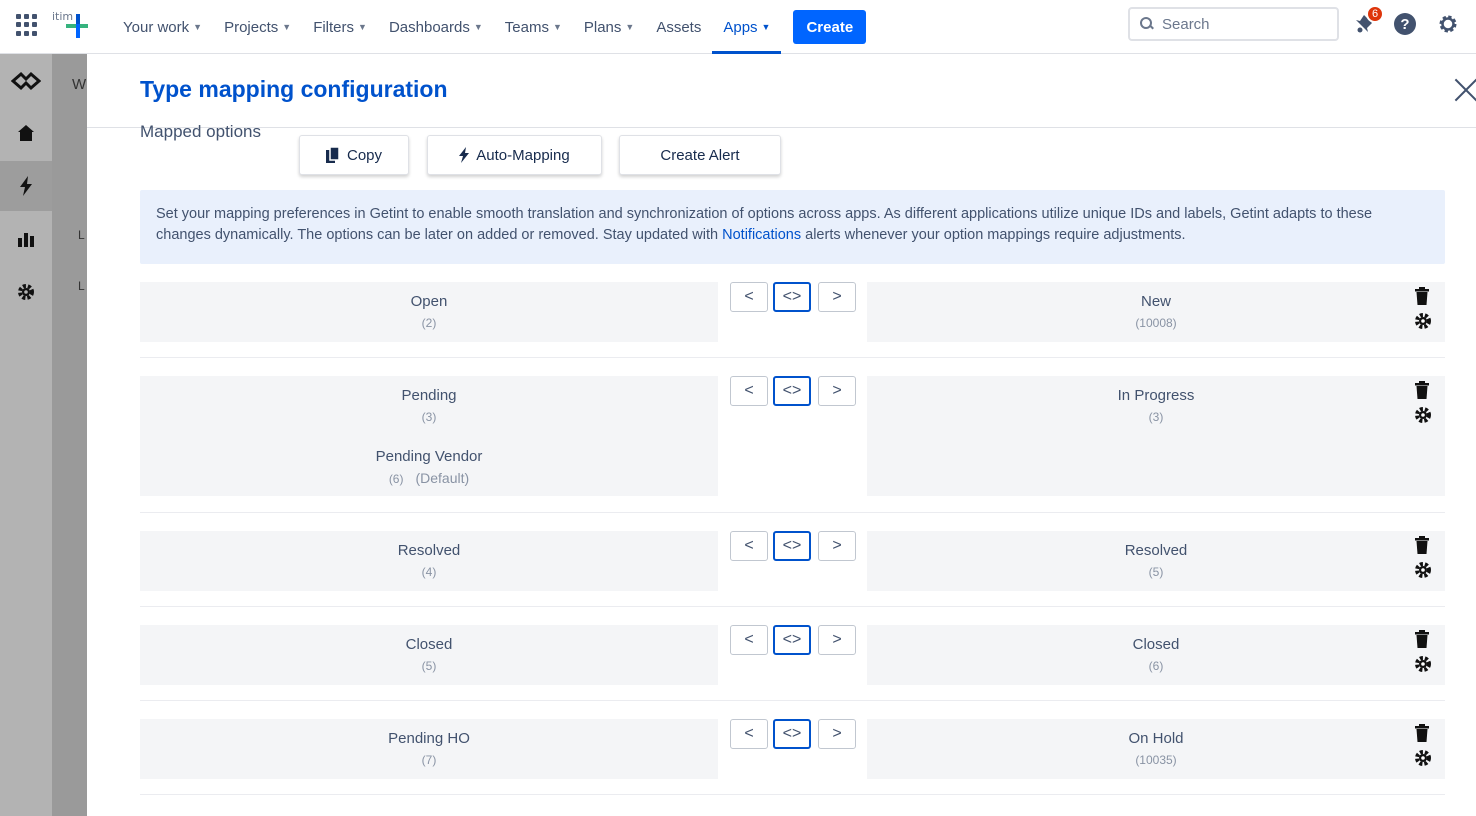  What do you see at coordinates (156, 27) in the screenshot?
I see `nav-your-work-label: Your work` at bounding box center [156, 27].